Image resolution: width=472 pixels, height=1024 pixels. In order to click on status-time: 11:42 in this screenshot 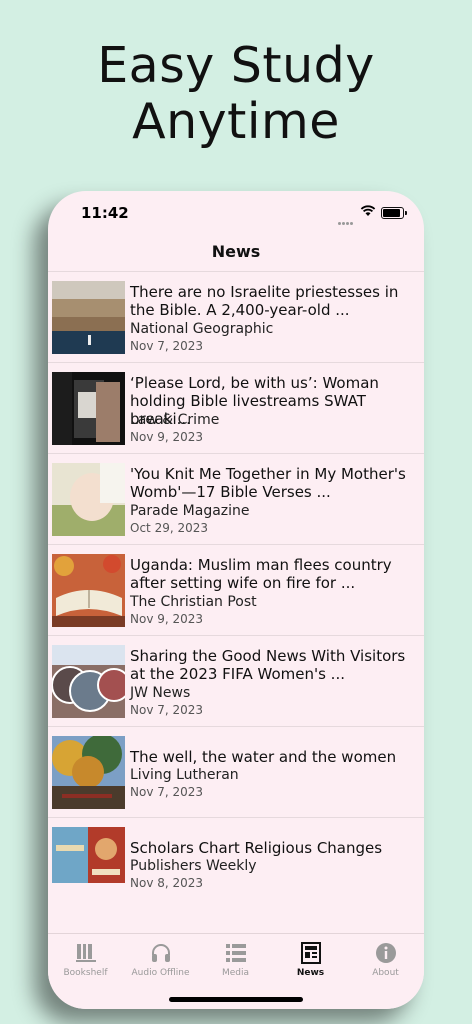, I will do `click(105, 213)`.